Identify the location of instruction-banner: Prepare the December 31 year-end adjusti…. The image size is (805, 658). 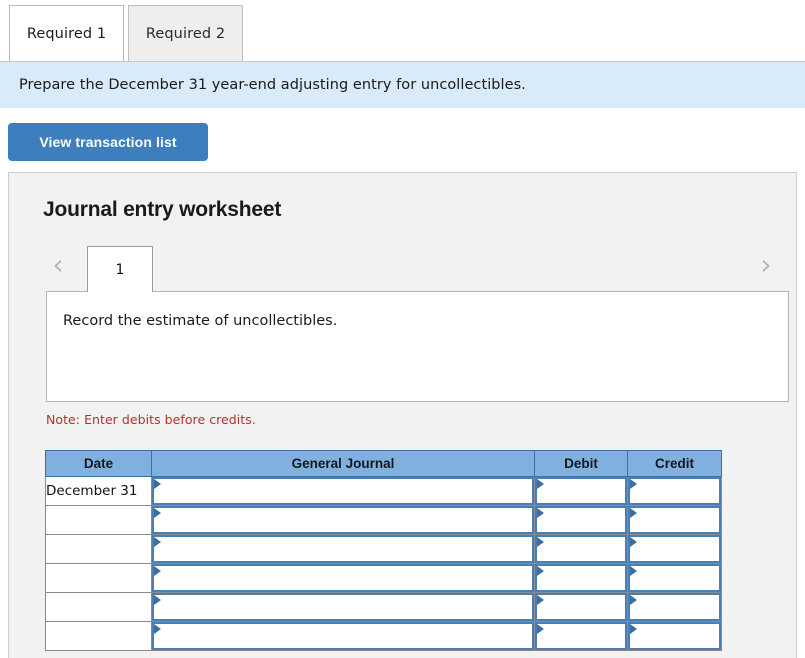
(402, 85).